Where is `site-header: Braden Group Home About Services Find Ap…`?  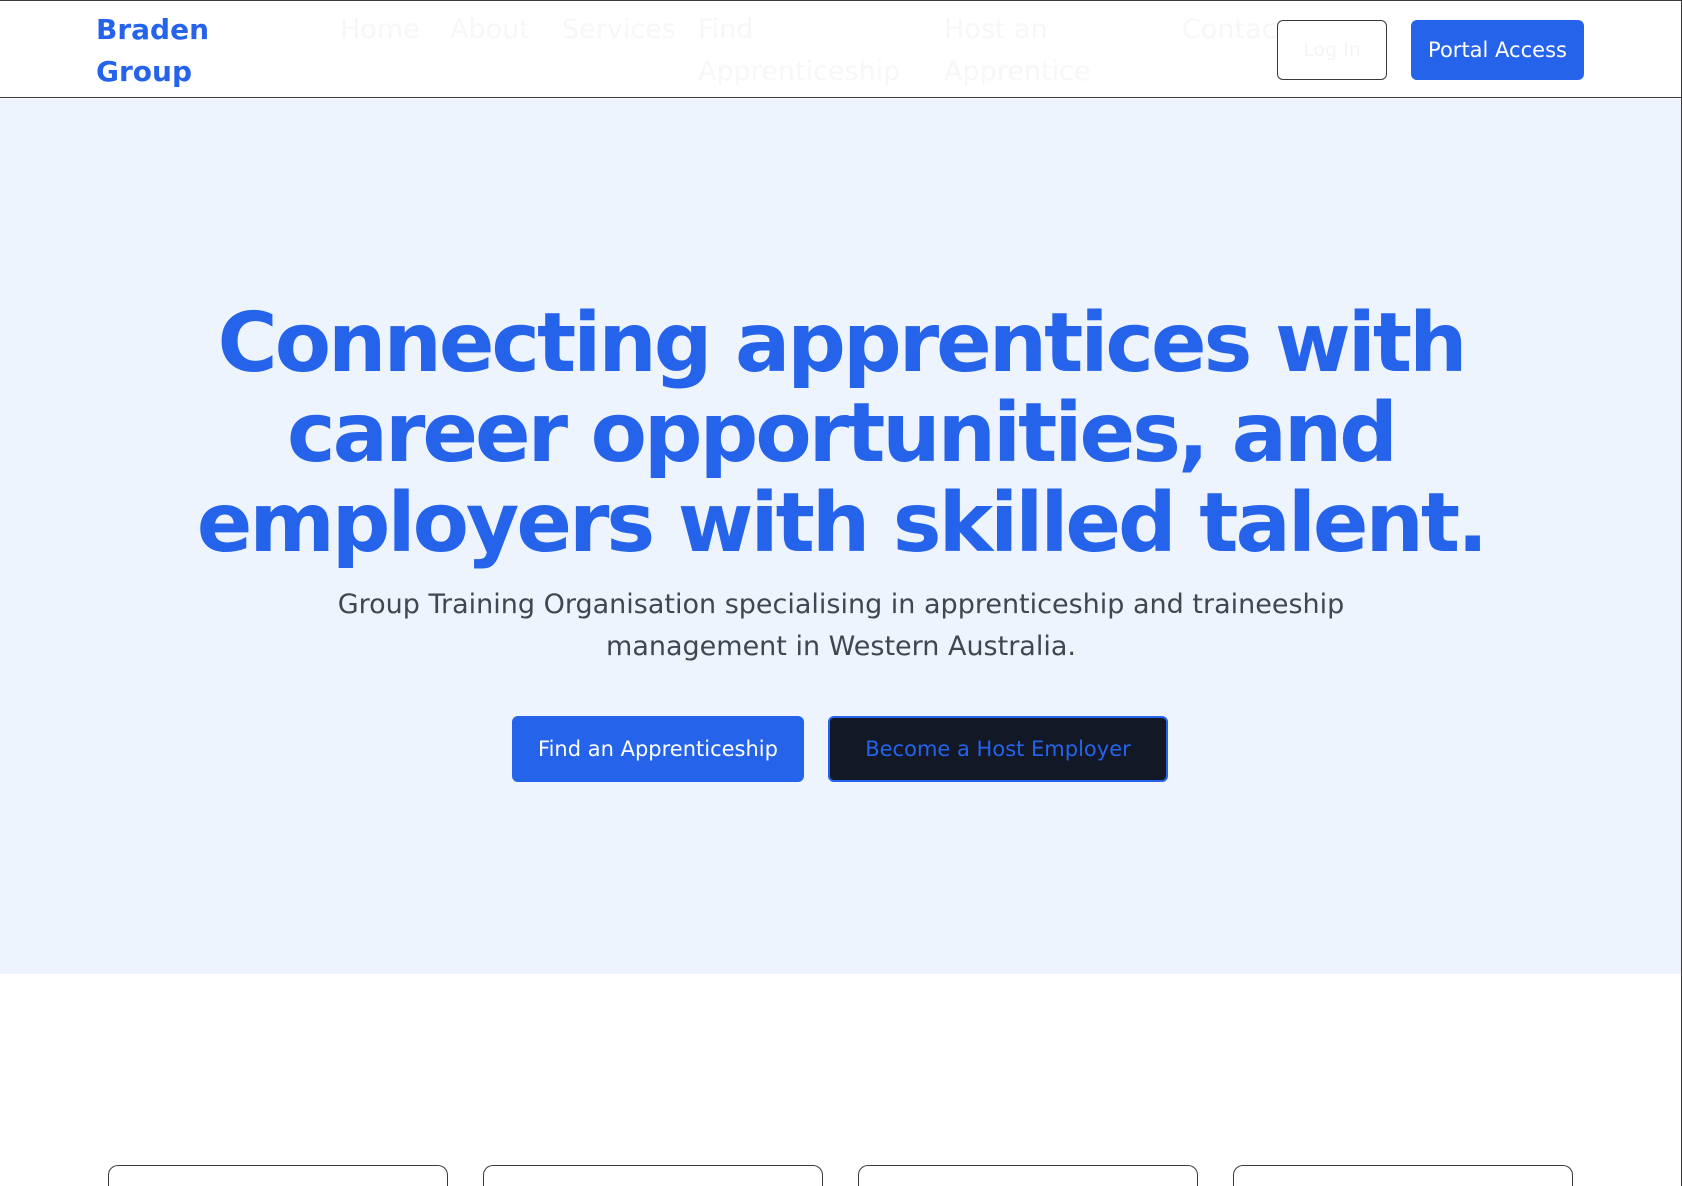
site-header: Braden Group Home About Services Find Ap… is located at coordinates (841, 49).